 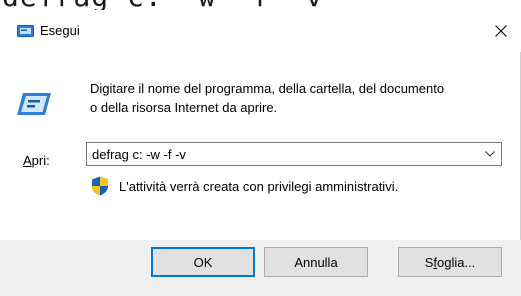 I want to click on close-icon, so click(x=501, y=31).